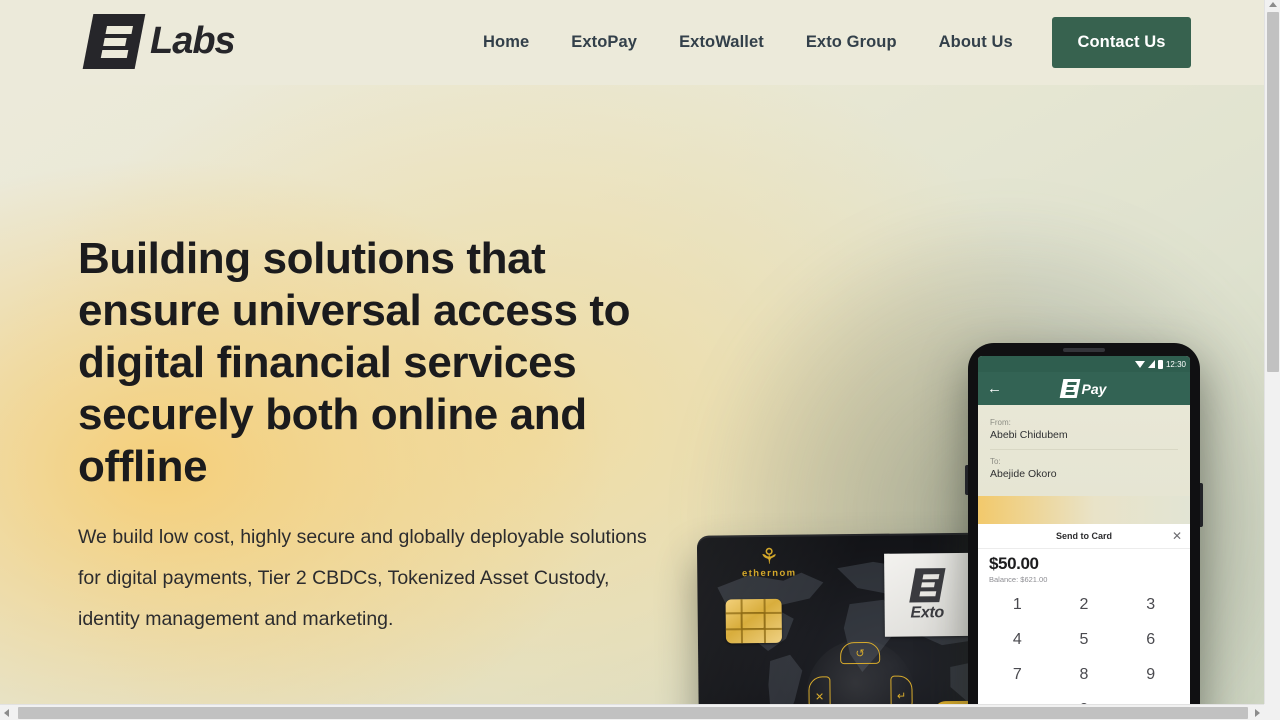 The width and height of the screenshot is (1280, 720). Describe the element at coordinates (1018, 579) in the screenshot. I see `balance-label: Balance: $621.00` at that location.